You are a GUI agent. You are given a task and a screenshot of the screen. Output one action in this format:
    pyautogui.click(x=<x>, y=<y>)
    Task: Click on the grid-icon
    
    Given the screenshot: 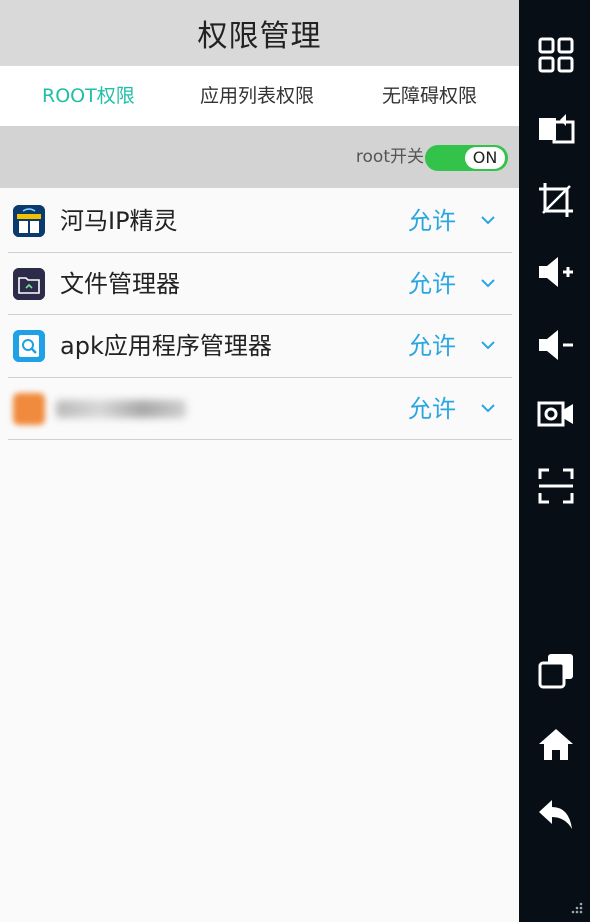 What is the action you would take?
    pyautogui.click(x=556, y=55)
    